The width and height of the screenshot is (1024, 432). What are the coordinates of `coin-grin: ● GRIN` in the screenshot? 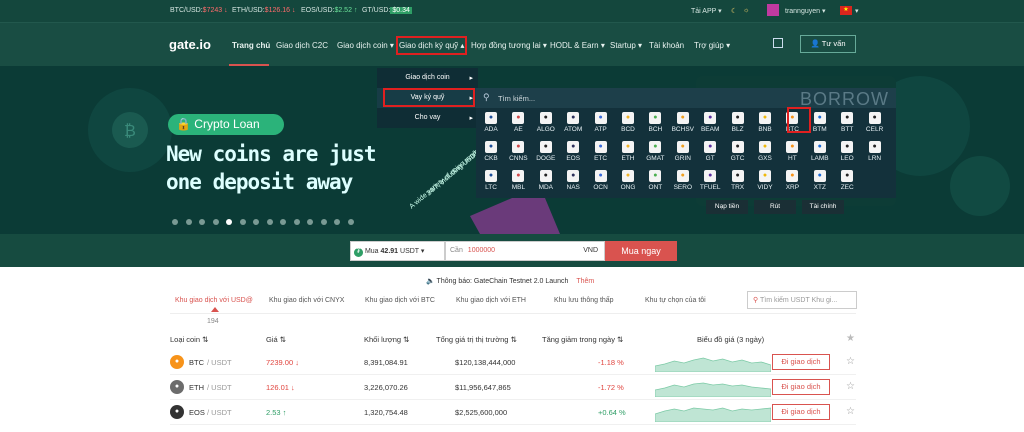 It's located at (683, 151).